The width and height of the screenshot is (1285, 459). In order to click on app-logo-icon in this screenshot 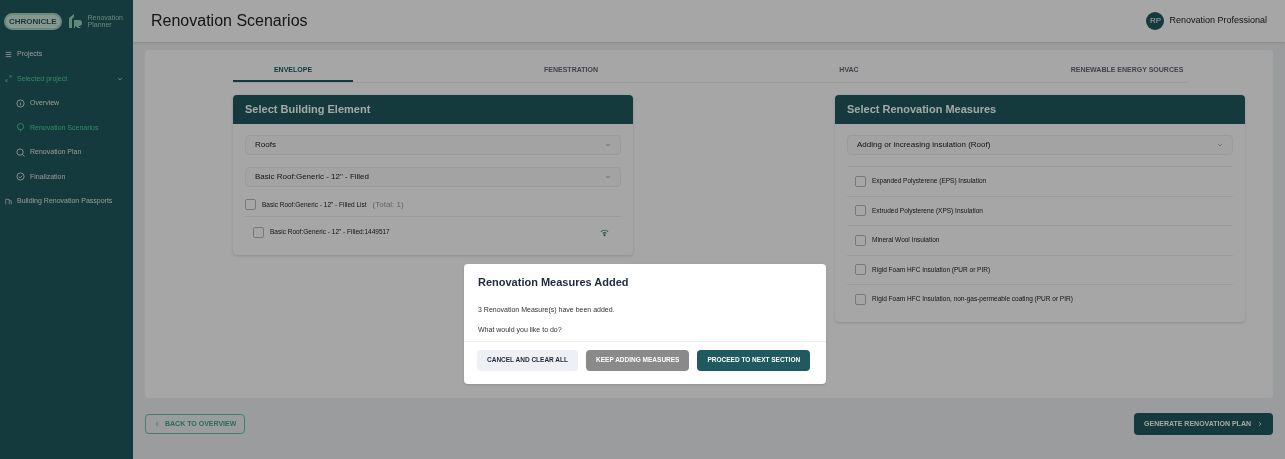, I will do `click(74, 21)`.